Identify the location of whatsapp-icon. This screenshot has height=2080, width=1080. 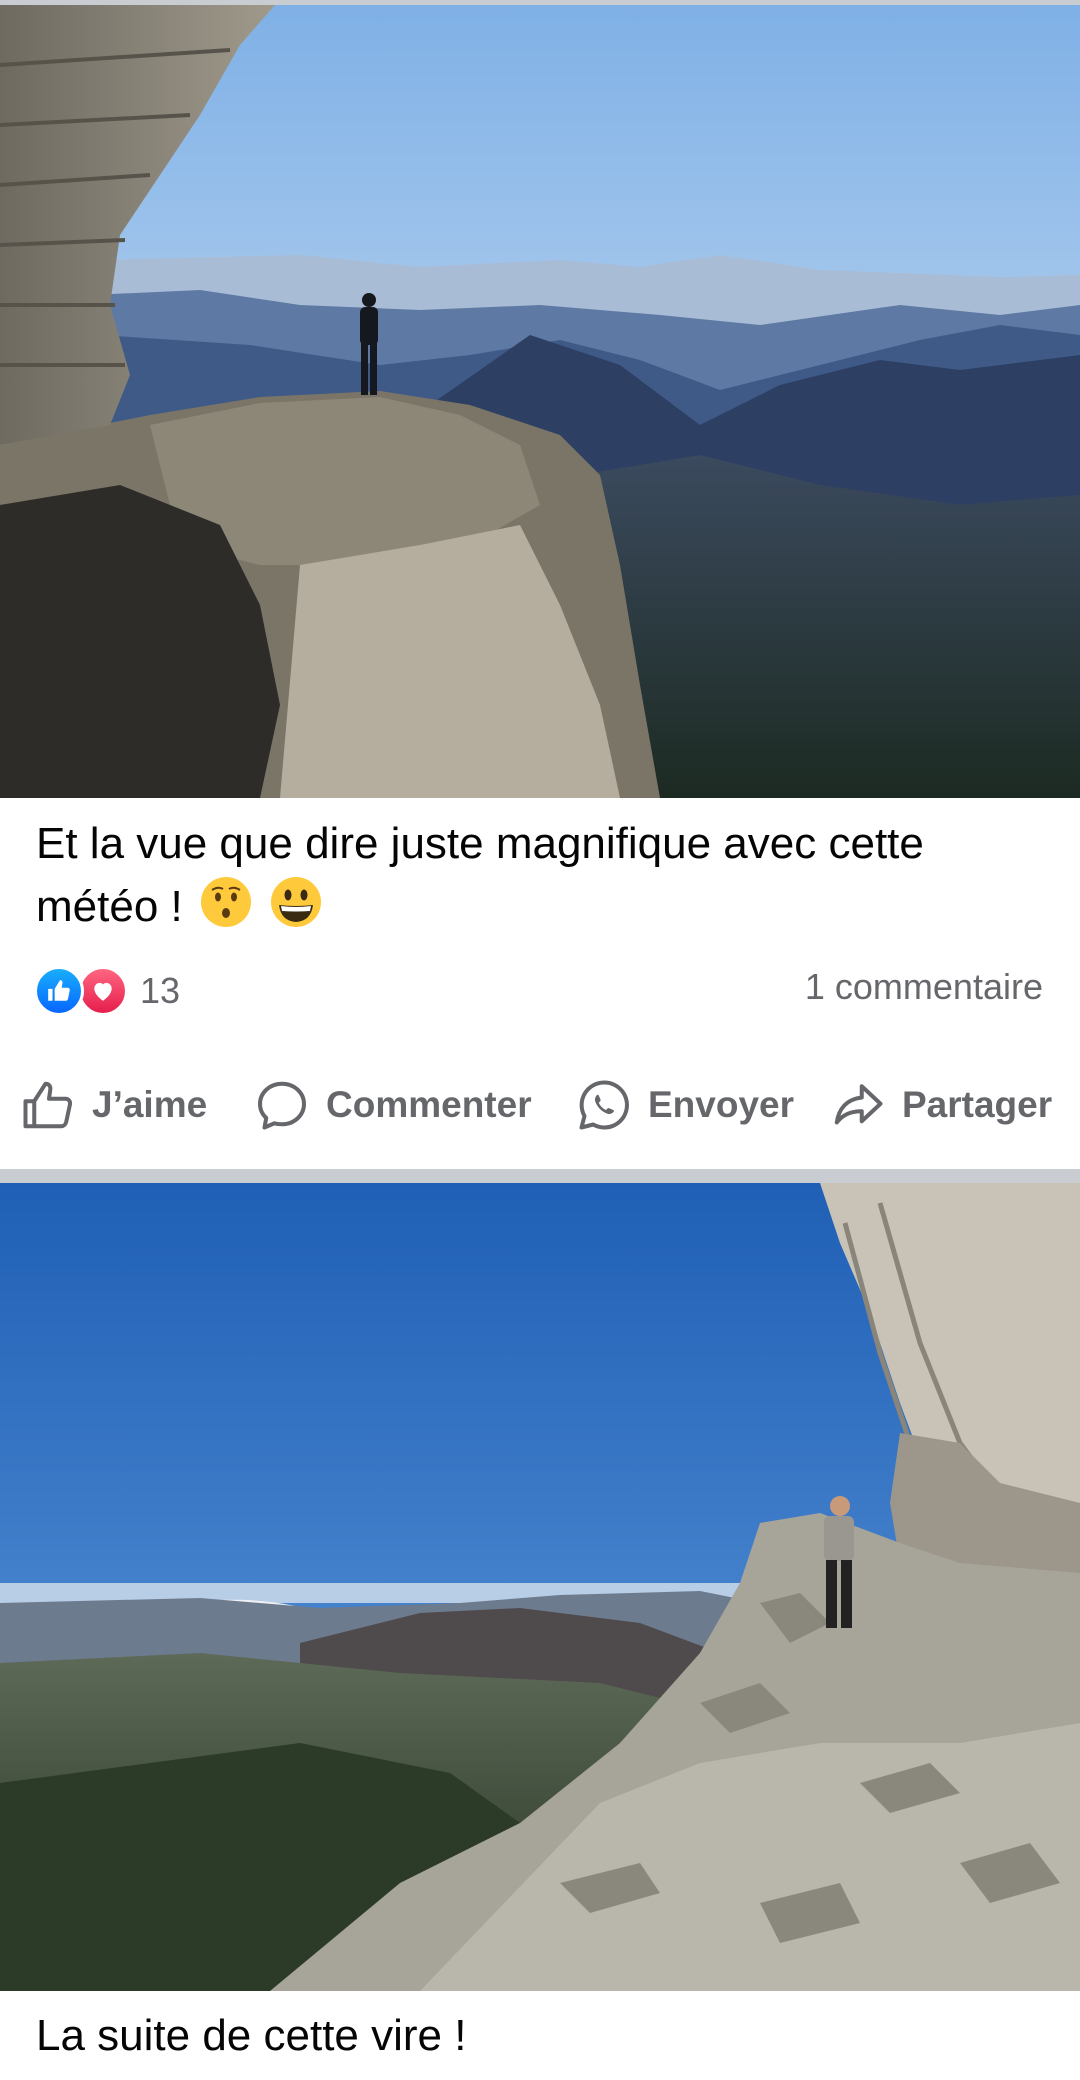
(604, 1105).